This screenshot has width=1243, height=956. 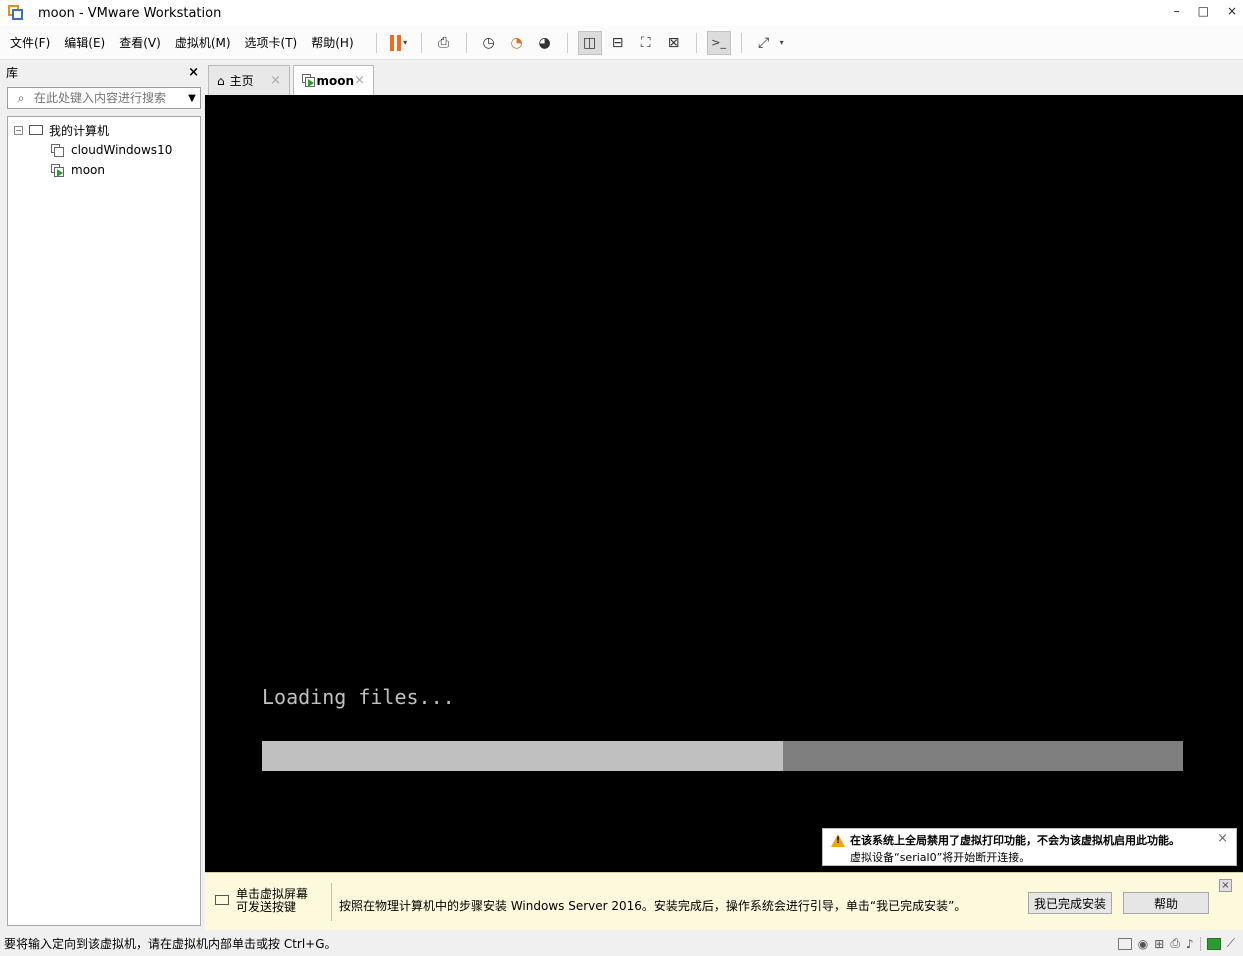 I want to click on close-button: ×, so click(x=1232, y=11).